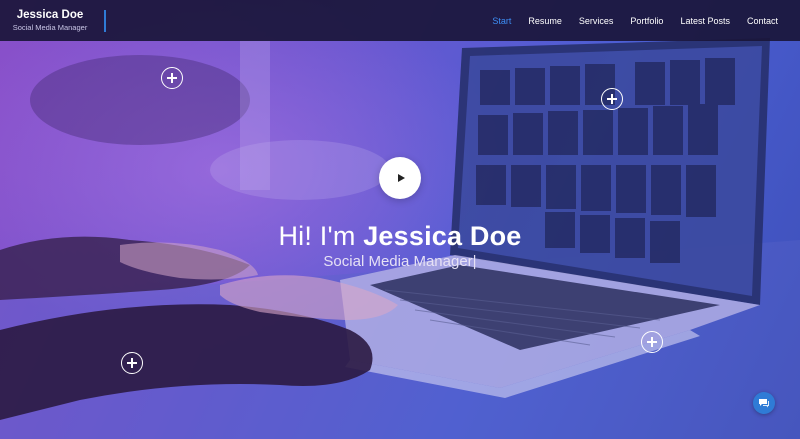 Image resolution: width=800 pixels, height=439 pixels. Describe the element at coordinates (545, 21) in the screenshot. I see `nav-item-resume: Resume` at that location.